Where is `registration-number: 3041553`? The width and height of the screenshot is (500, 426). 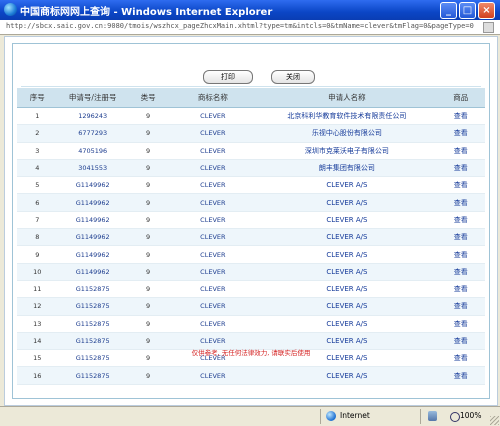
registration-number: 3041553 is located at coordinates (92, 168).